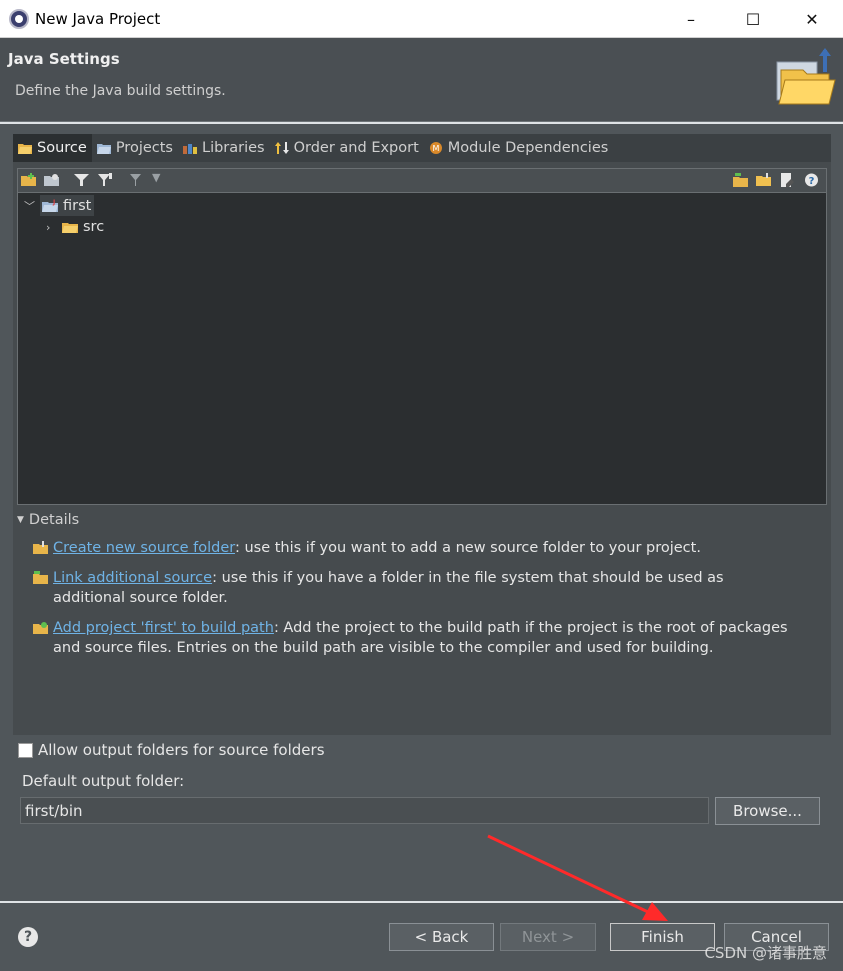 The width and height of the screenshot is (843, 971). I want to click on annotation-arrow, so click(577, 877).